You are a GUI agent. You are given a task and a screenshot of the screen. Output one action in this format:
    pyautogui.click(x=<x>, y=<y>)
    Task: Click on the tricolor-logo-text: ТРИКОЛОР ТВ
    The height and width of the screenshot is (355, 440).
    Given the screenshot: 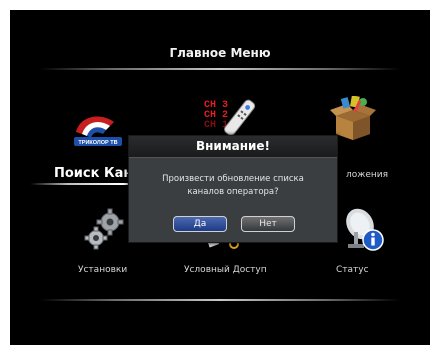 What is the action you would take?
    pyautogui.click(x=97, y=143)
    